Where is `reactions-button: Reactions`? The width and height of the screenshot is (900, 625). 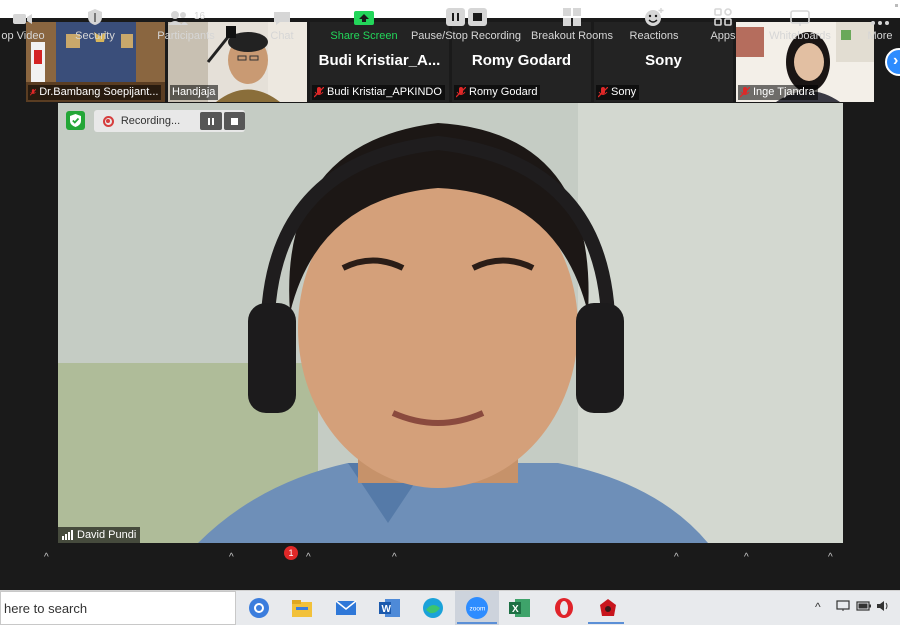
reactions-button: Reactions is located at coordinates (654, 23).